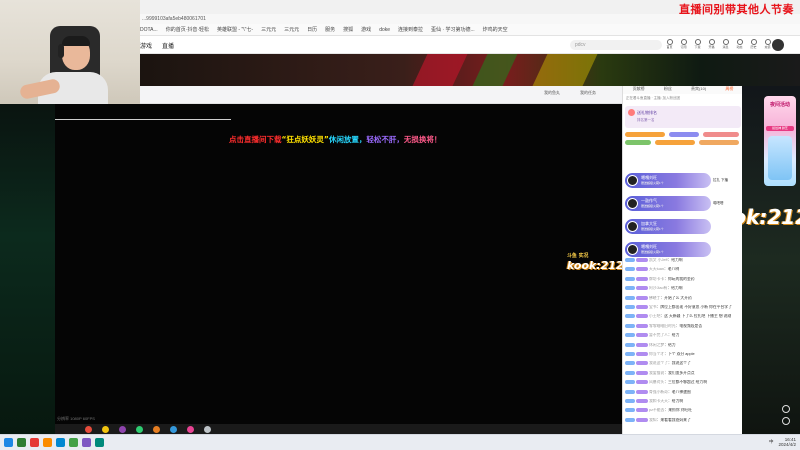 The height and width of the screenshot is (450, 800). Describe the element at coordinates (656, 345) in the screenshot. I see `chat-user: 休闲之梦` at that location.